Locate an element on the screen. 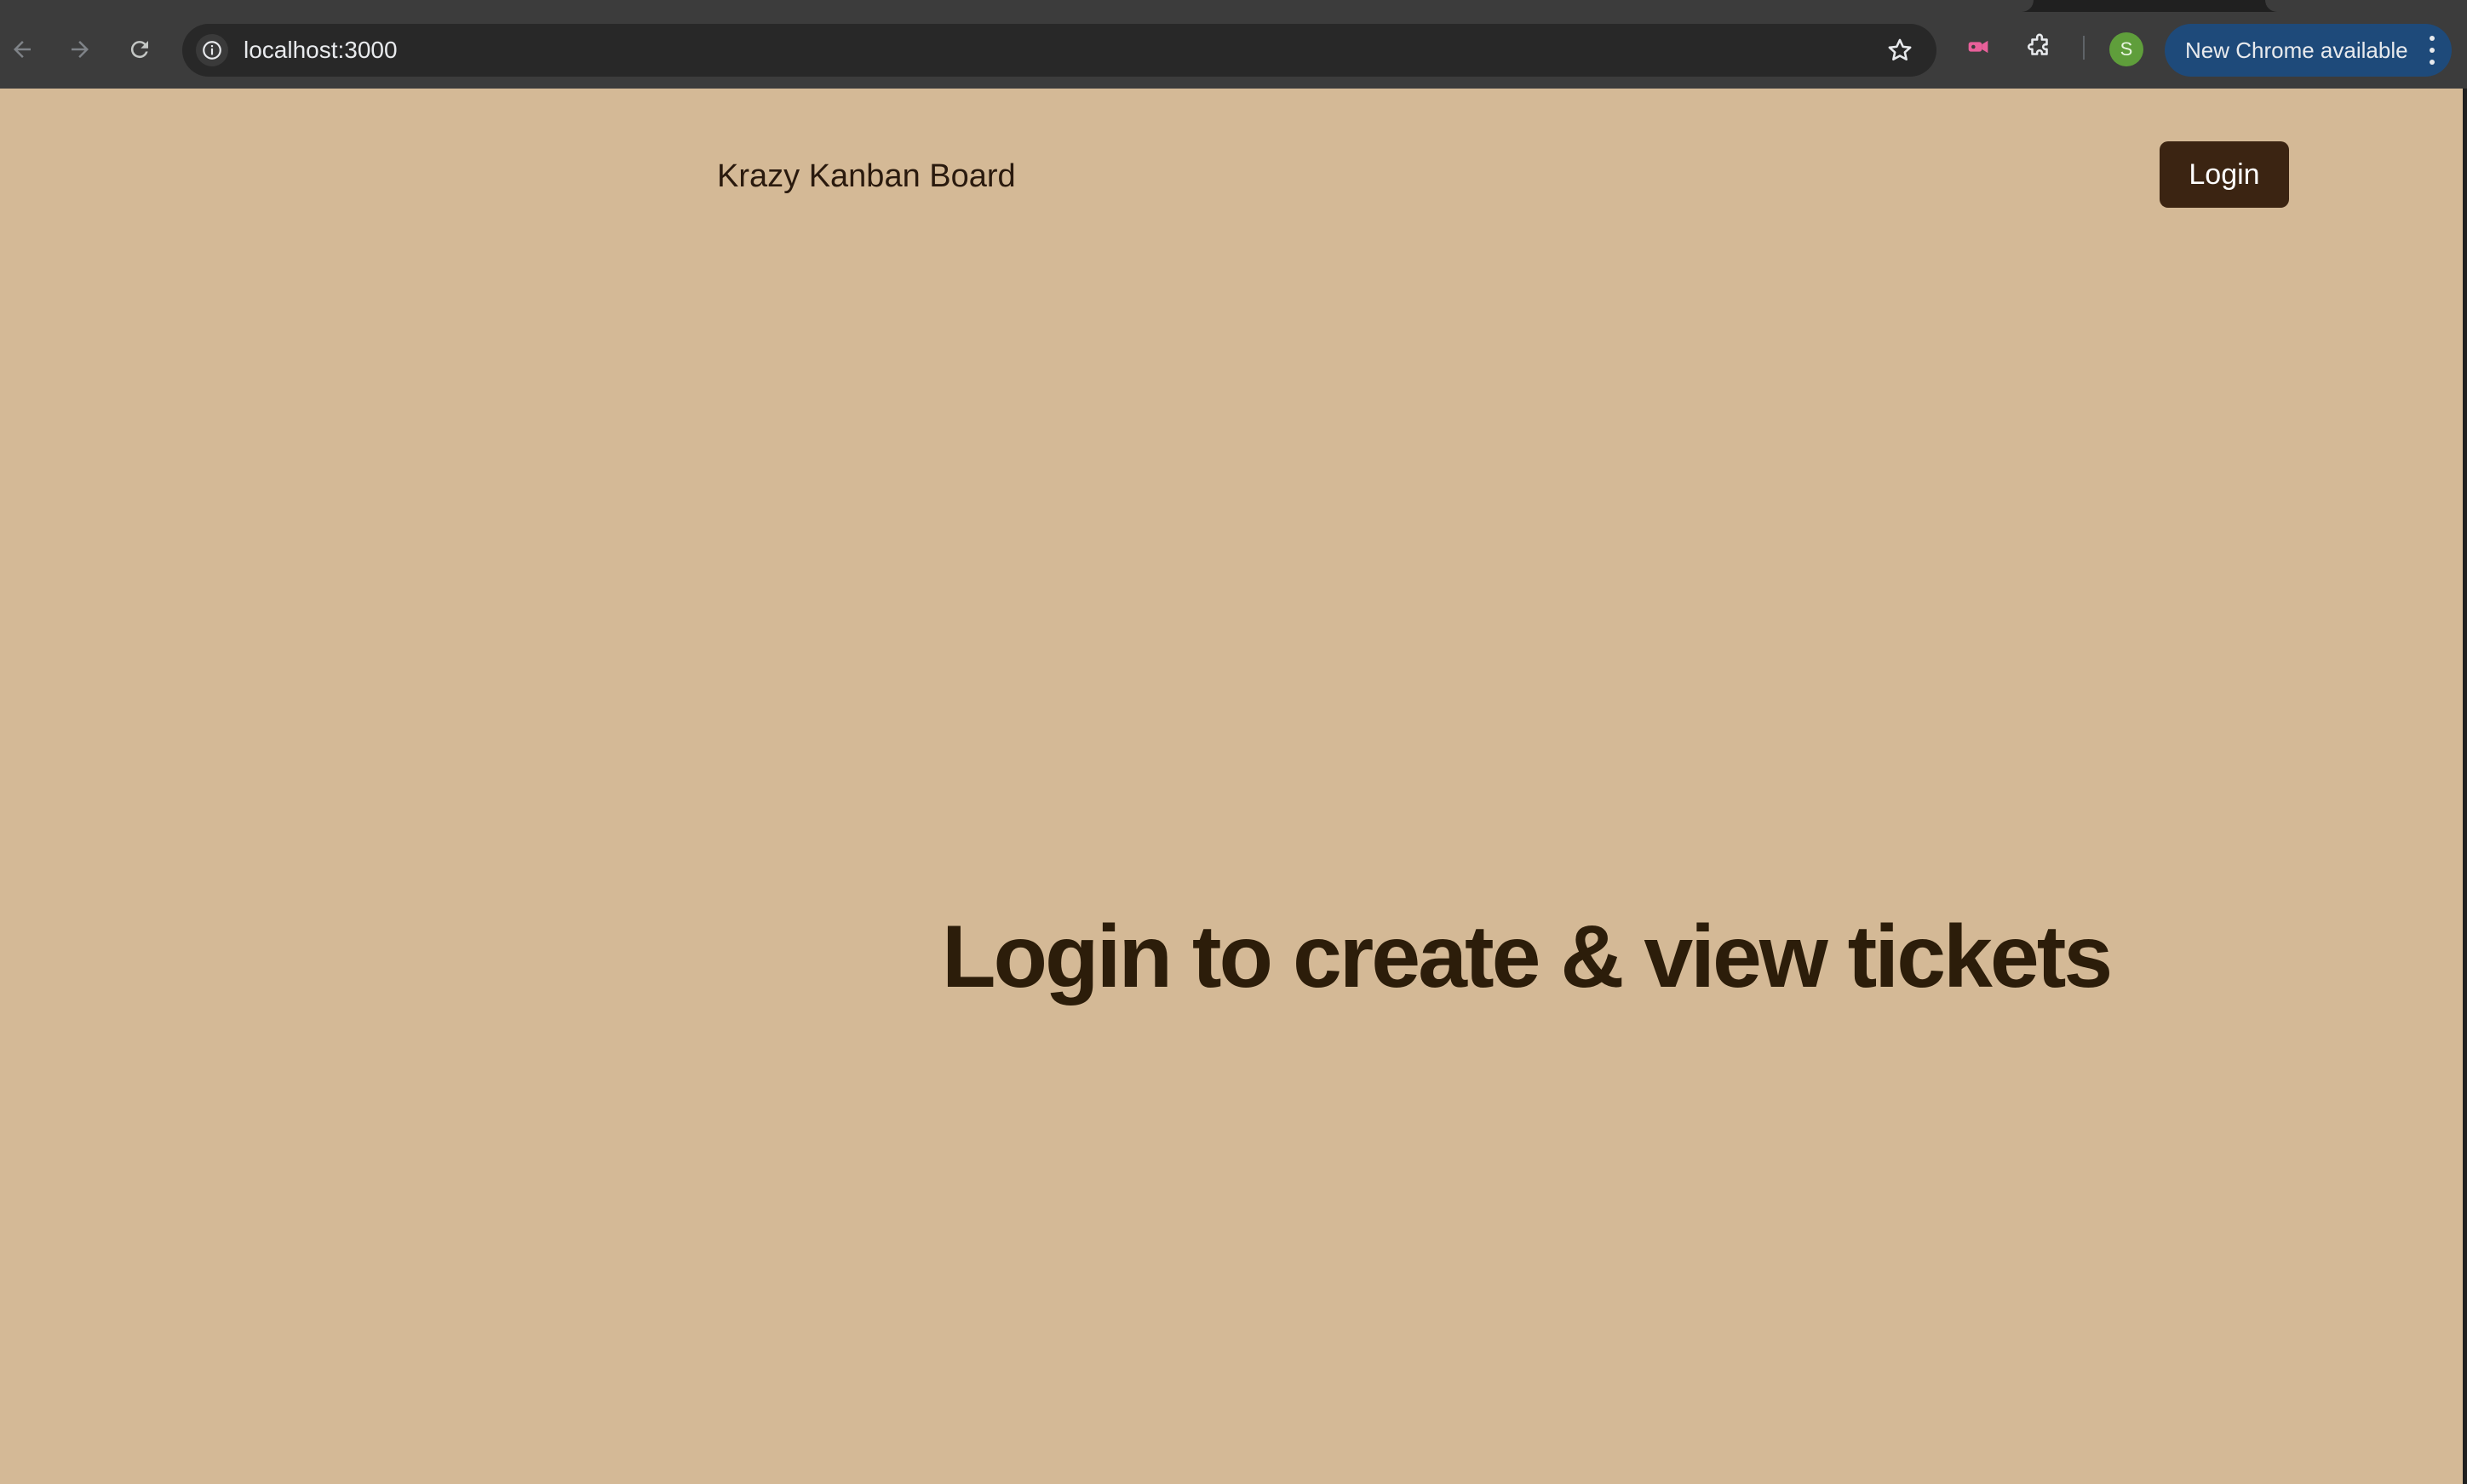 The height and width of the screenshot is (1484, 2467). url-text: localhost:3000 is located at coordinates (321, 50).